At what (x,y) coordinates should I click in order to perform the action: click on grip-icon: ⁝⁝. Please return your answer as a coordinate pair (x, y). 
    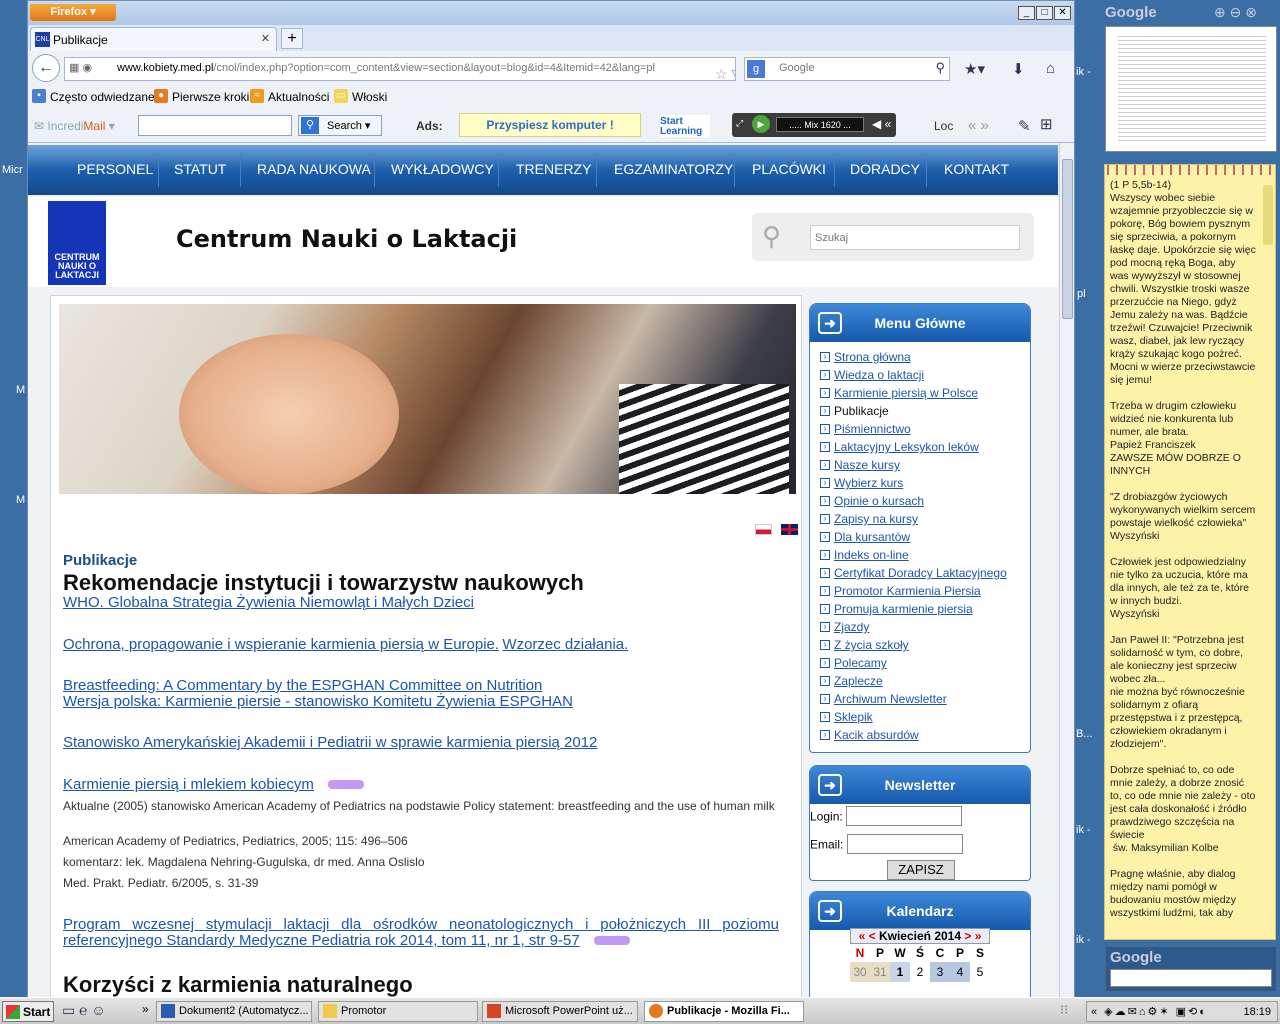
    Looking at the image, I should click on (1064, 1010).